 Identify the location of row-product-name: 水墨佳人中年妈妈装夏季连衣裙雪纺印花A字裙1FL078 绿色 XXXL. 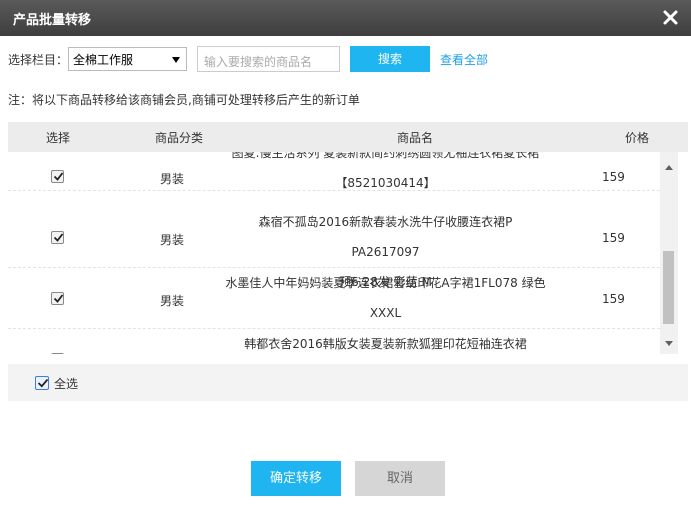
(385, 298).